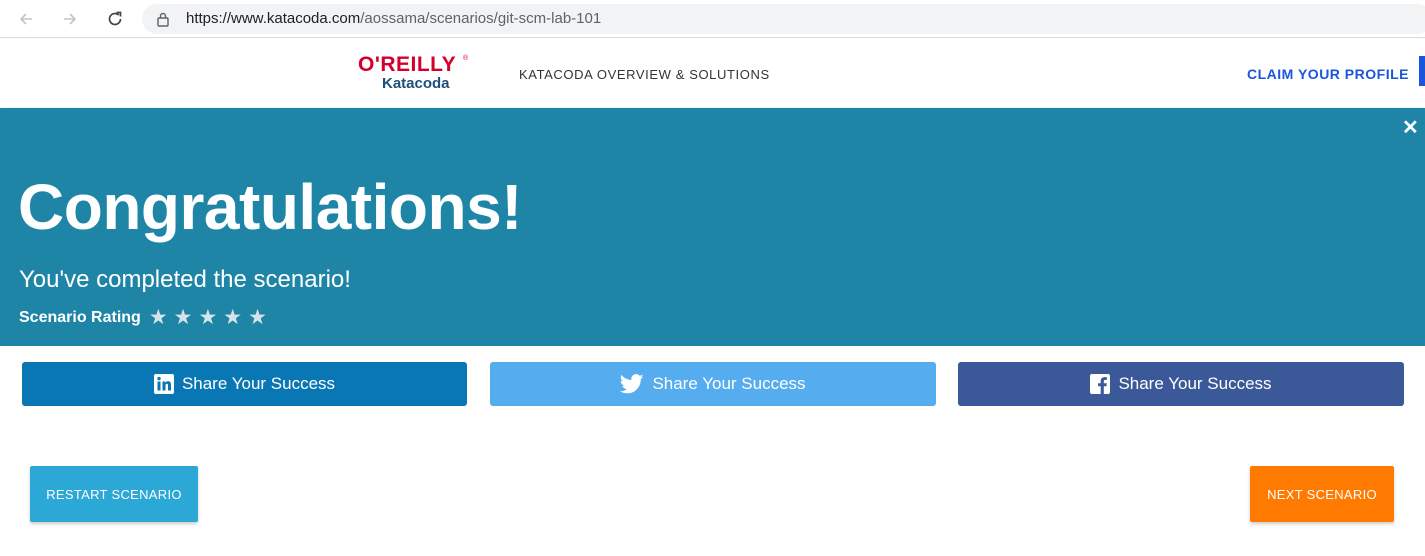  I want to click on share-facebook-label: Share Your Success, so click(1195, 383).